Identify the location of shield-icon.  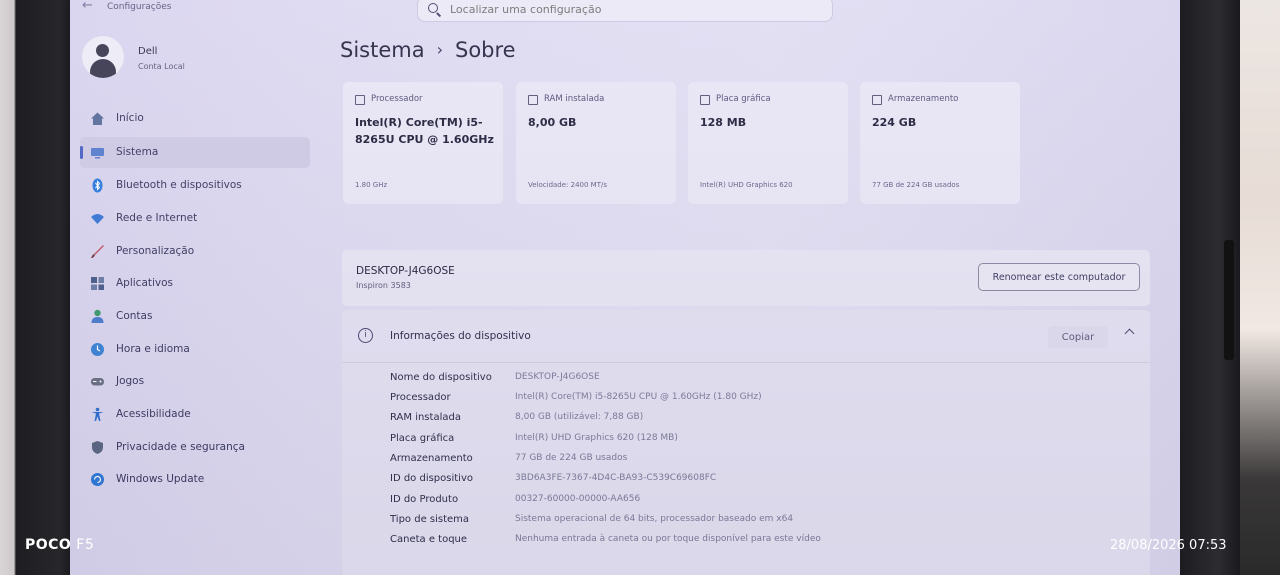
(97, 447).